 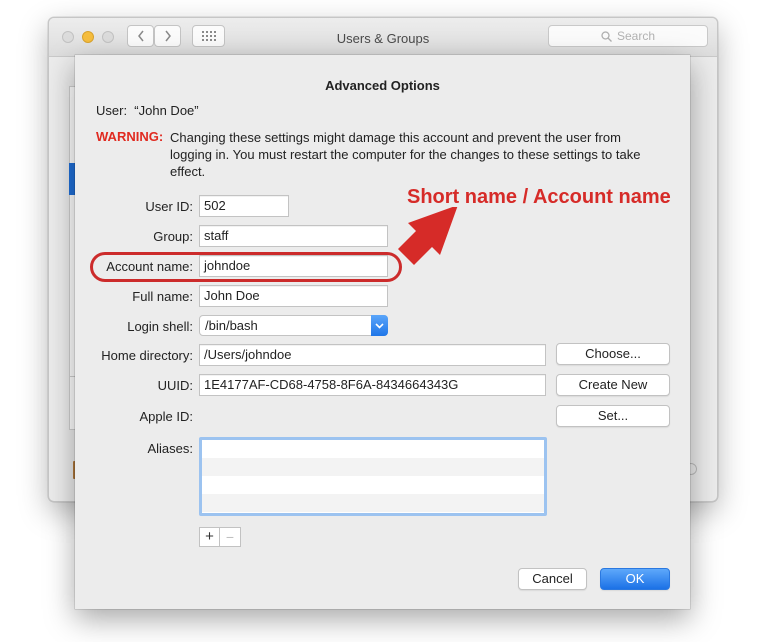 I want to click on back-button, so click(x=140, y=36).